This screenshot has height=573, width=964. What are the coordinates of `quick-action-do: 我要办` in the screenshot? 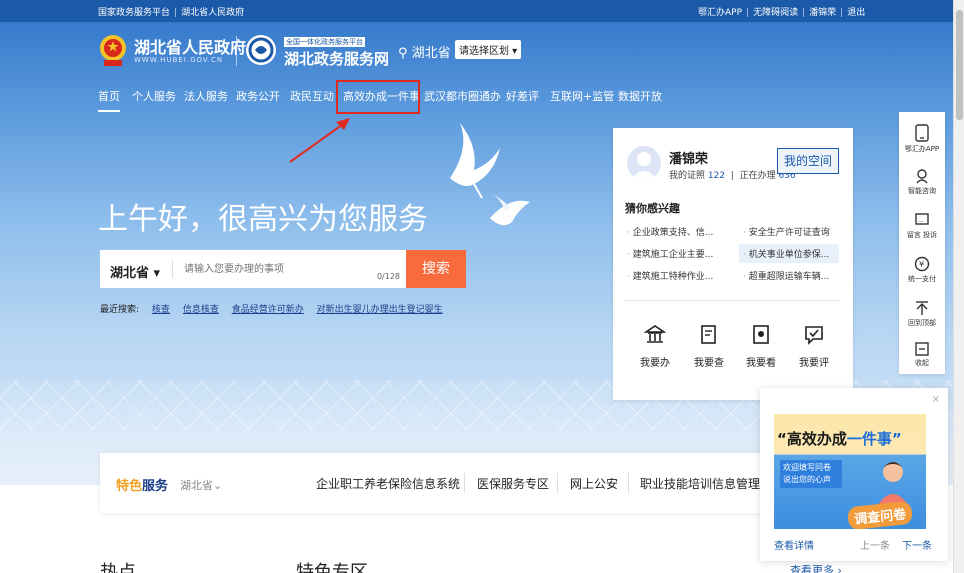 It's located at (655, 346).